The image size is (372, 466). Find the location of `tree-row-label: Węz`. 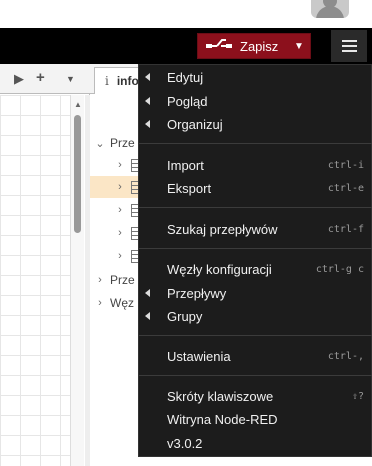

tree-row-label: Węz is located at coordinates (122, 303).